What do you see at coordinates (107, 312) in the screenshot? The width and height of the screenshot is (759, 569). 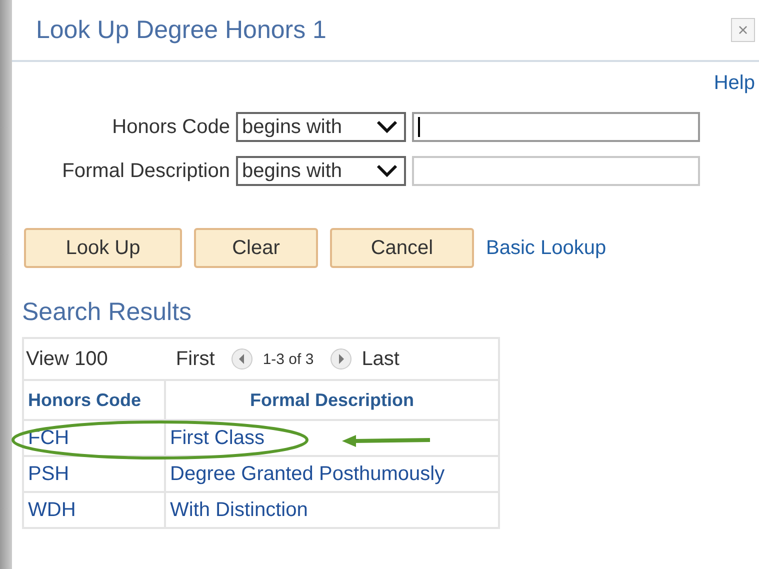 I see `section-title: Search Results` at bounding box center [107, 312].